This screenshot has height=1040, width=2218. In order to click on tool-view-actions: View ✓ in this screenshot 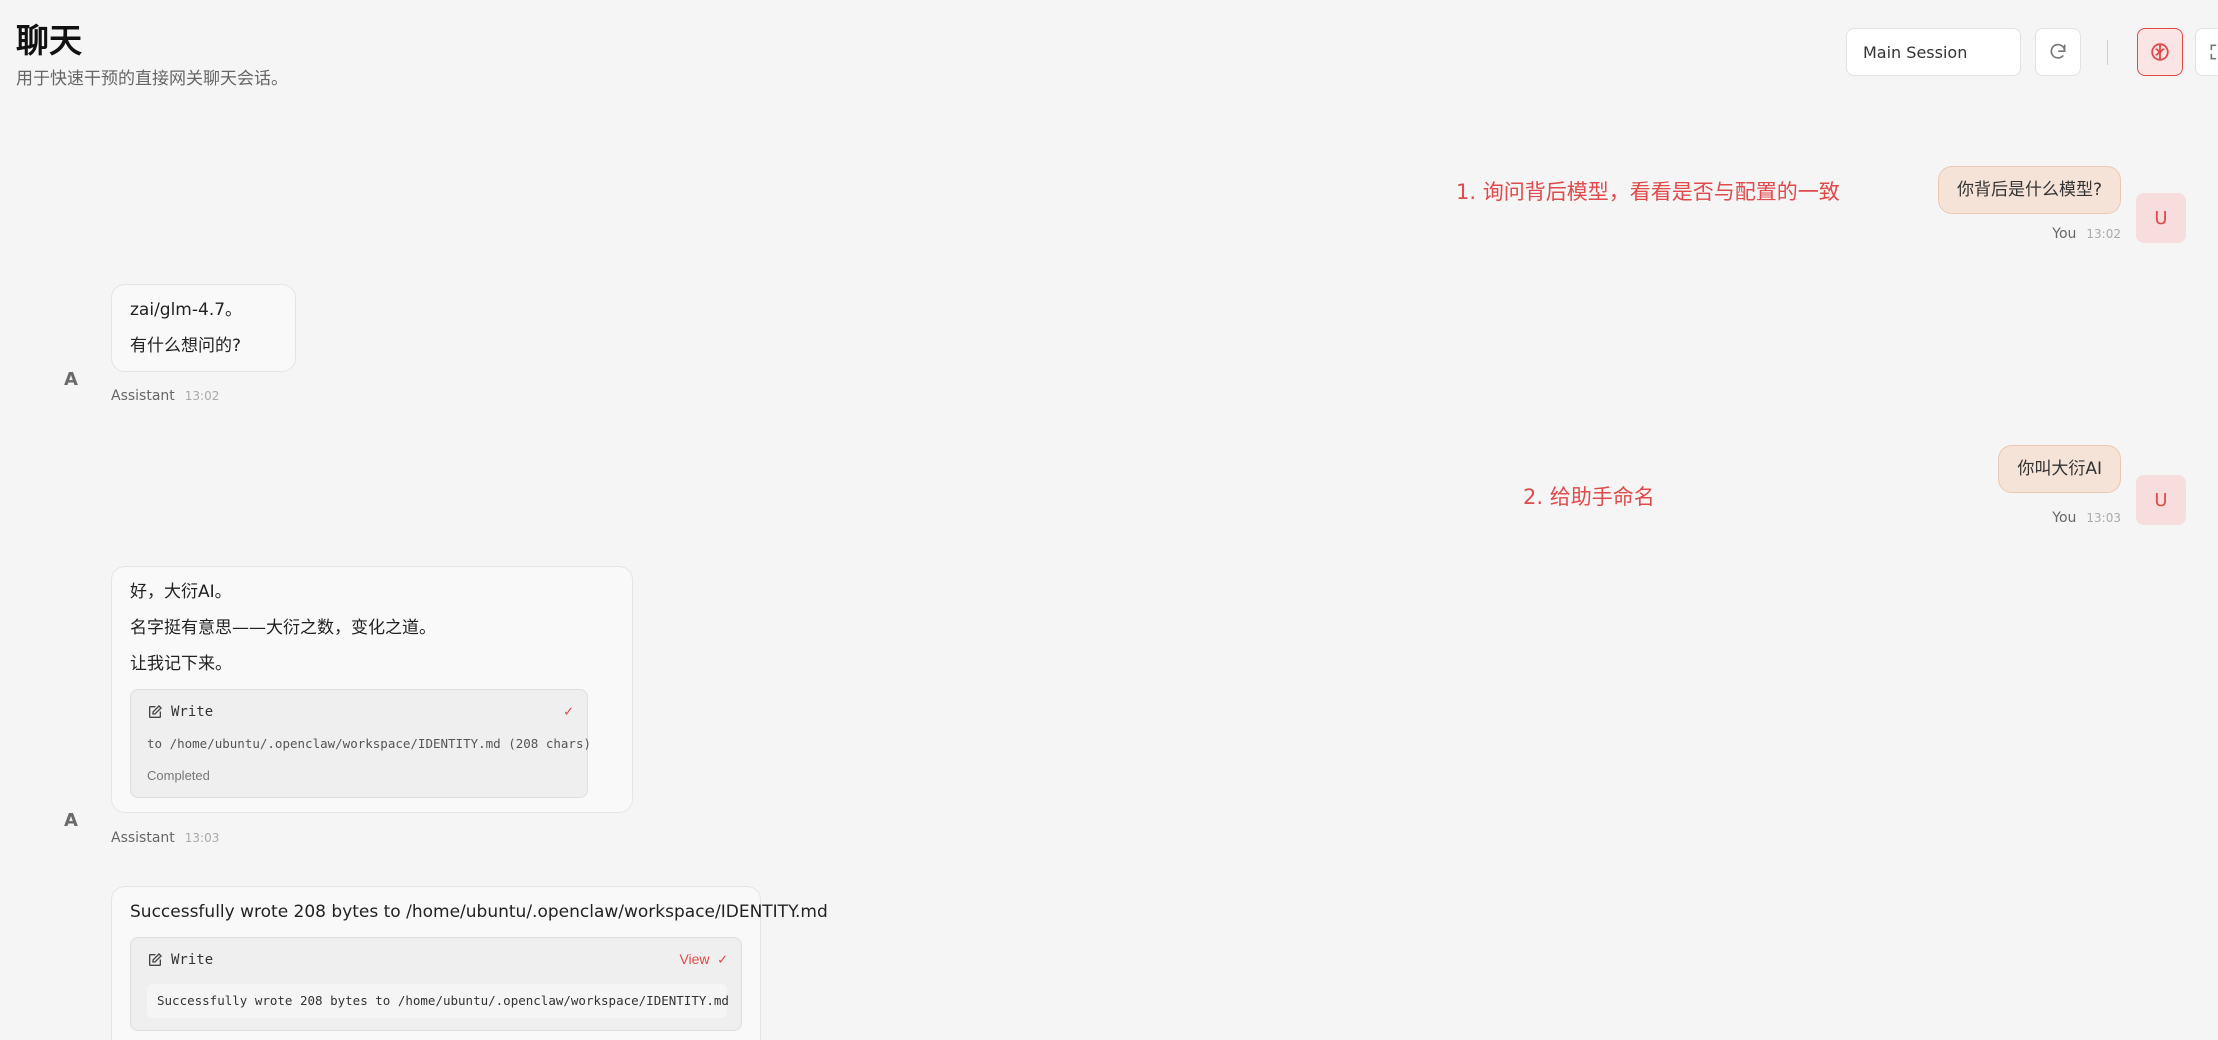, I will do `click(703, 960)`.